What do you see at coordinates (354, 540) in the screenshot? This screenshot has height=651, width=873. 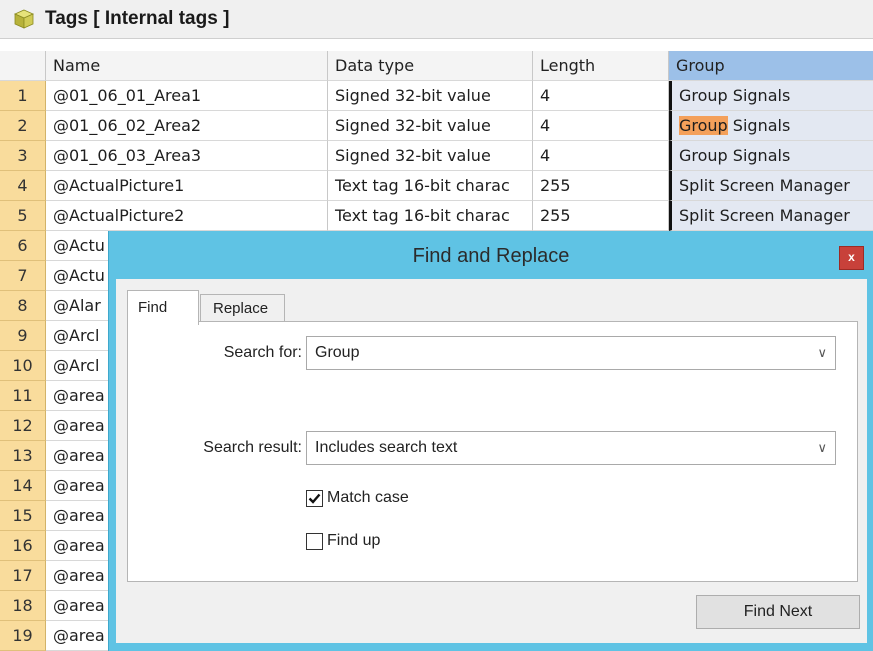 I see `find-up-label: Find up` at bounding box center [354, 540].